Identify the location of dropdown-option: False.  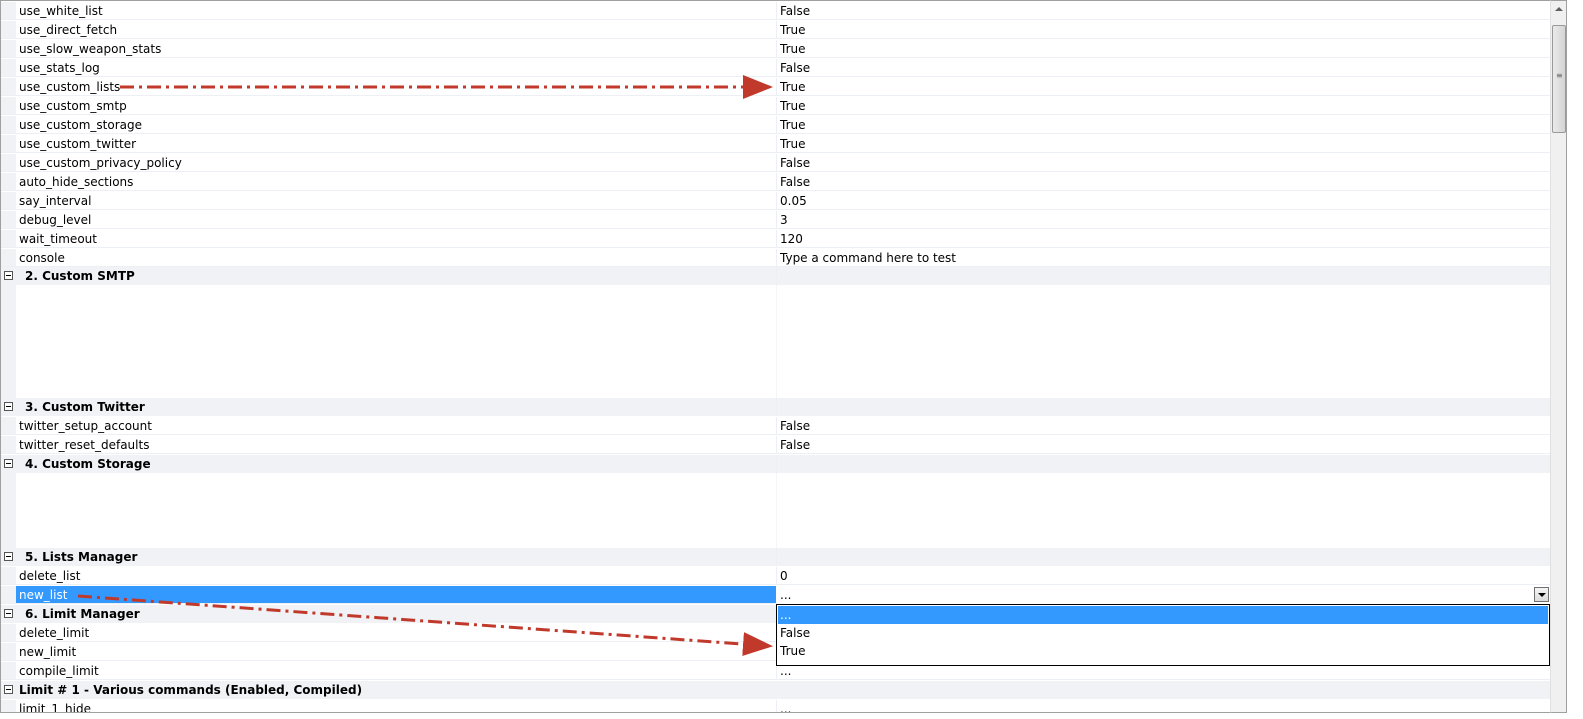
(1163, 633).